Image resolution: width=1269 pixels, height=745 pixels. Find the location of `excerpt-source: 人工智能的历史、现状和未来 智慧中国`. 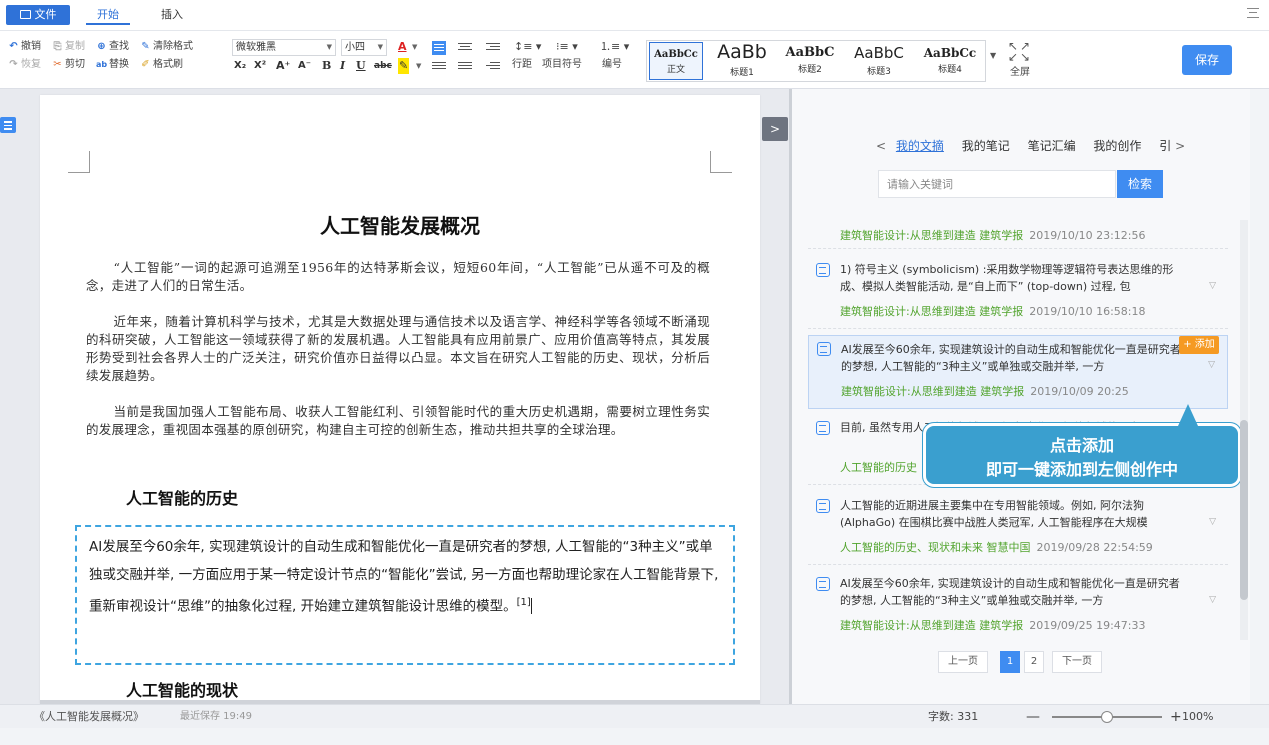

excerpt-source: 人工智能的历史、现状和未来 智慧中国 is located at coordinates (935, 547).